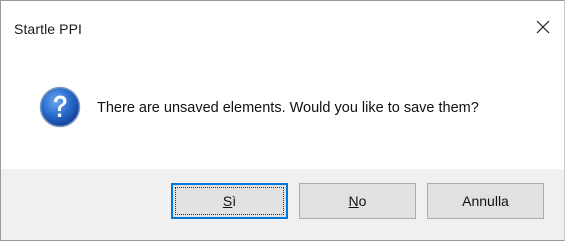  I want to click on dialog-title: Startle PPI, so click(48, 29).